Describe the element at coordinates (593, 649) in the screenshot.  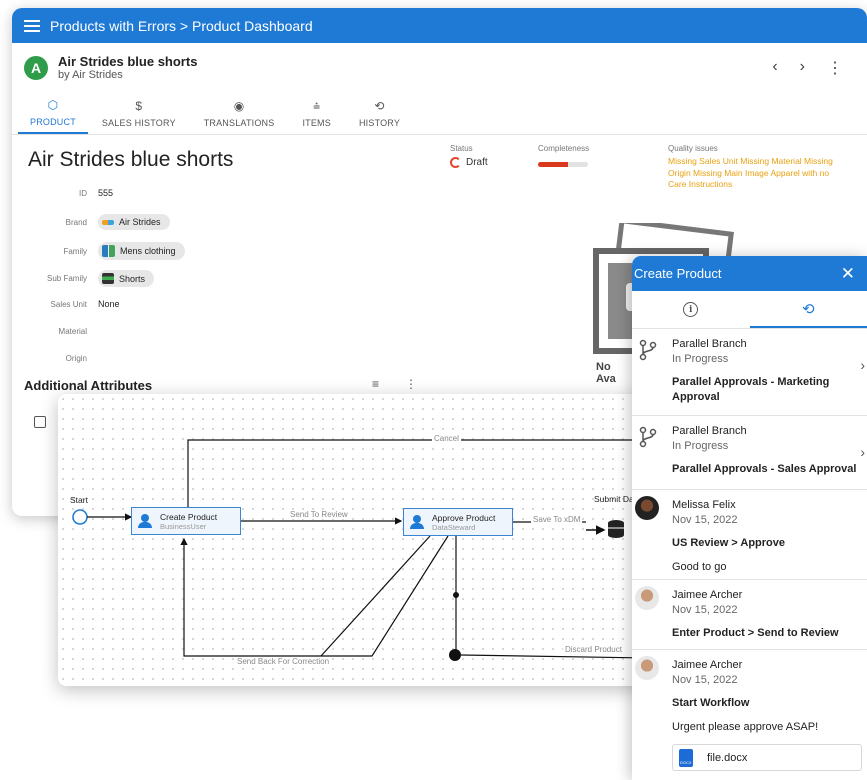
I see `edge-label-discard: Discard Product` at that location.